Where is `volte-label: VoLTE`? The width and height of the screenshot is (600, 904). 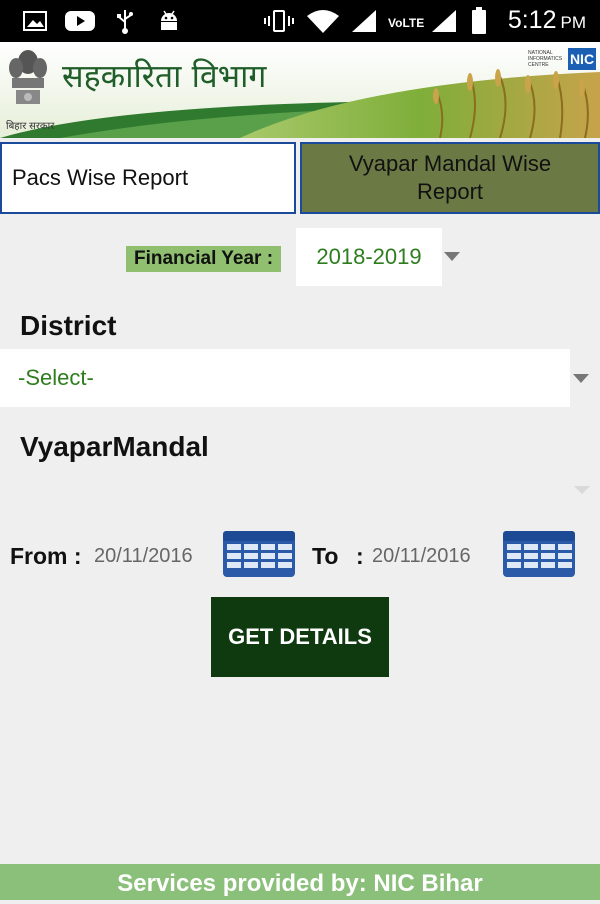
volte-label: VoLTE is located at coordinates (406, 23).